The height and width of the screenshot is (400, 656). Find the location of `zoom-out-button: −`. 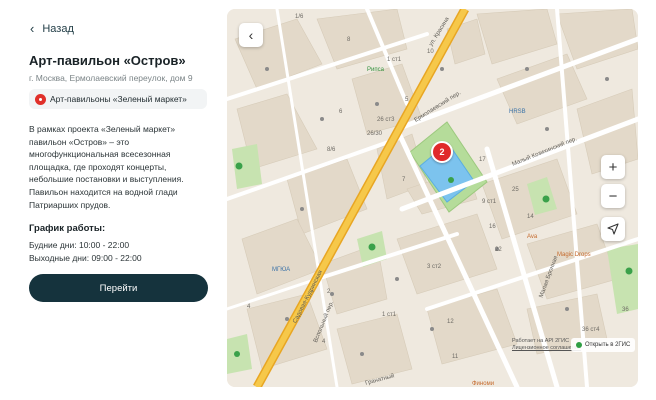

zoom-out-button: − is located at coordinates (613, 196).